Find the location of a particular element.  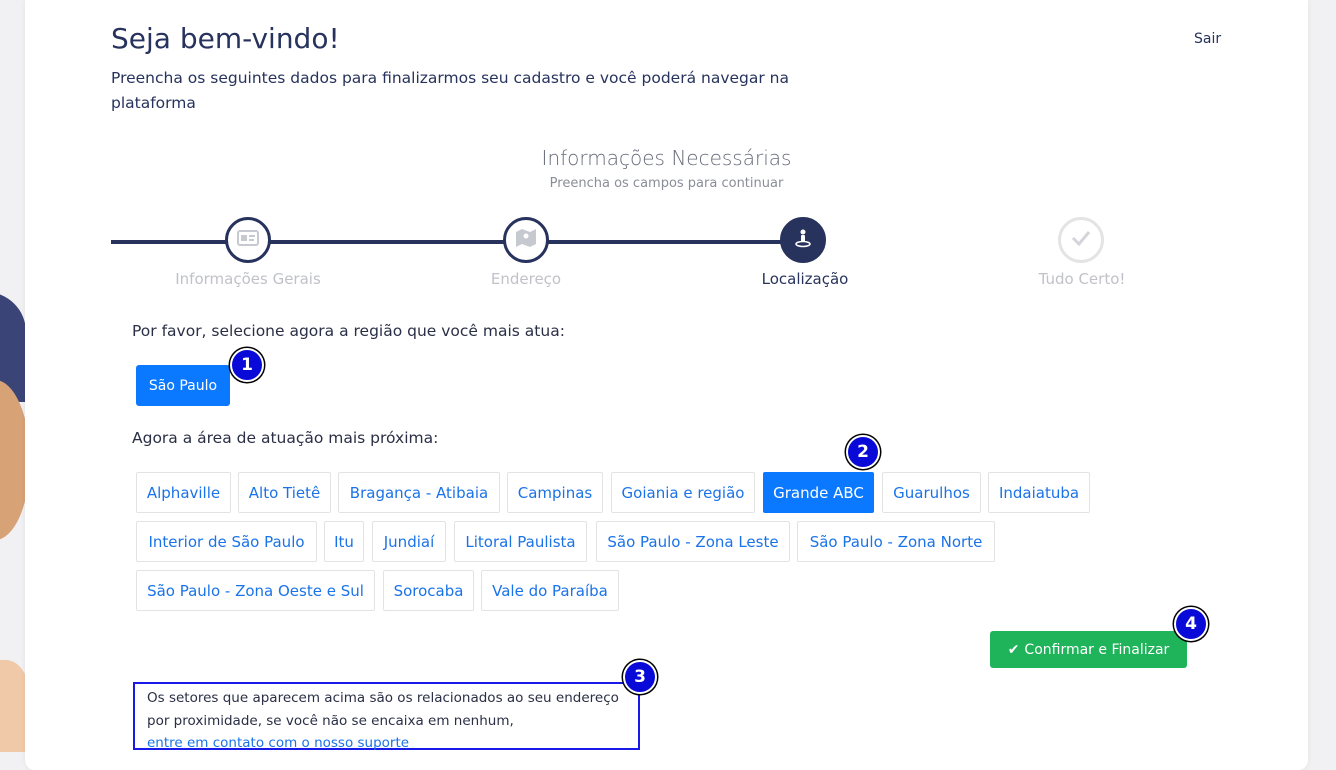

area-option: Bragança - Atibaia is located at coordinates (419, 492).